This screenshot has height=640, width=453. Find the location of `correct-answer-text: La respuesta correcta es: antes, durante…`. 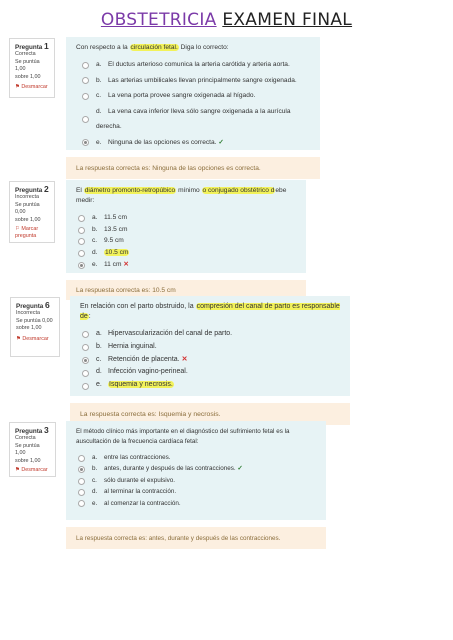

correct-answer-text: La respuesta correcta es: antes, durante… is located at coordinates (178, 538).